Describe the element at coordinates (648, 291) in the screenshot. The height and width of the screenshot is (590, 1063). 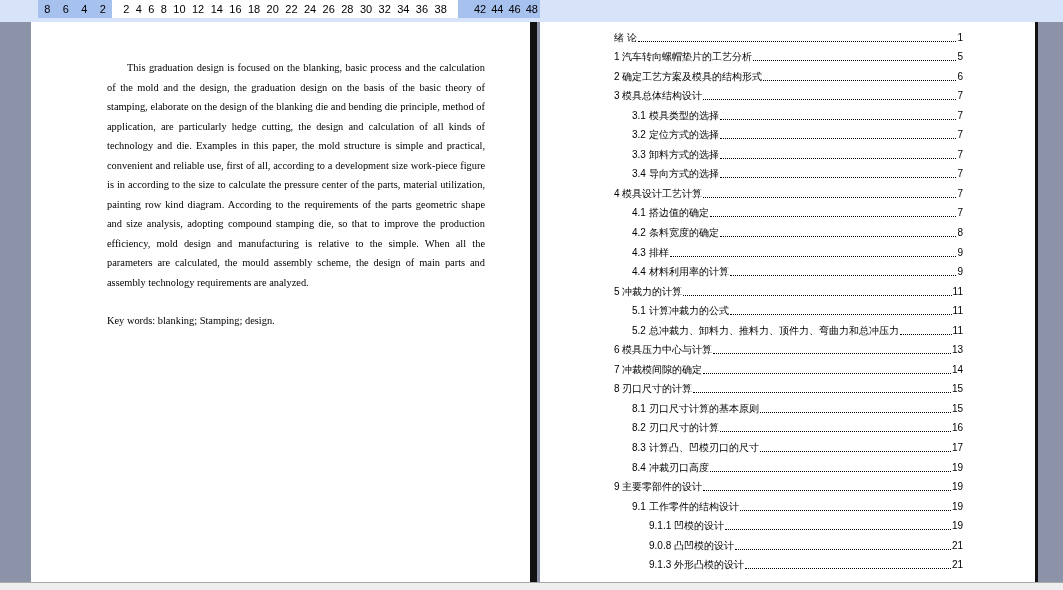
I see `toc-entry: 5 冲裁力的计算` at that location.